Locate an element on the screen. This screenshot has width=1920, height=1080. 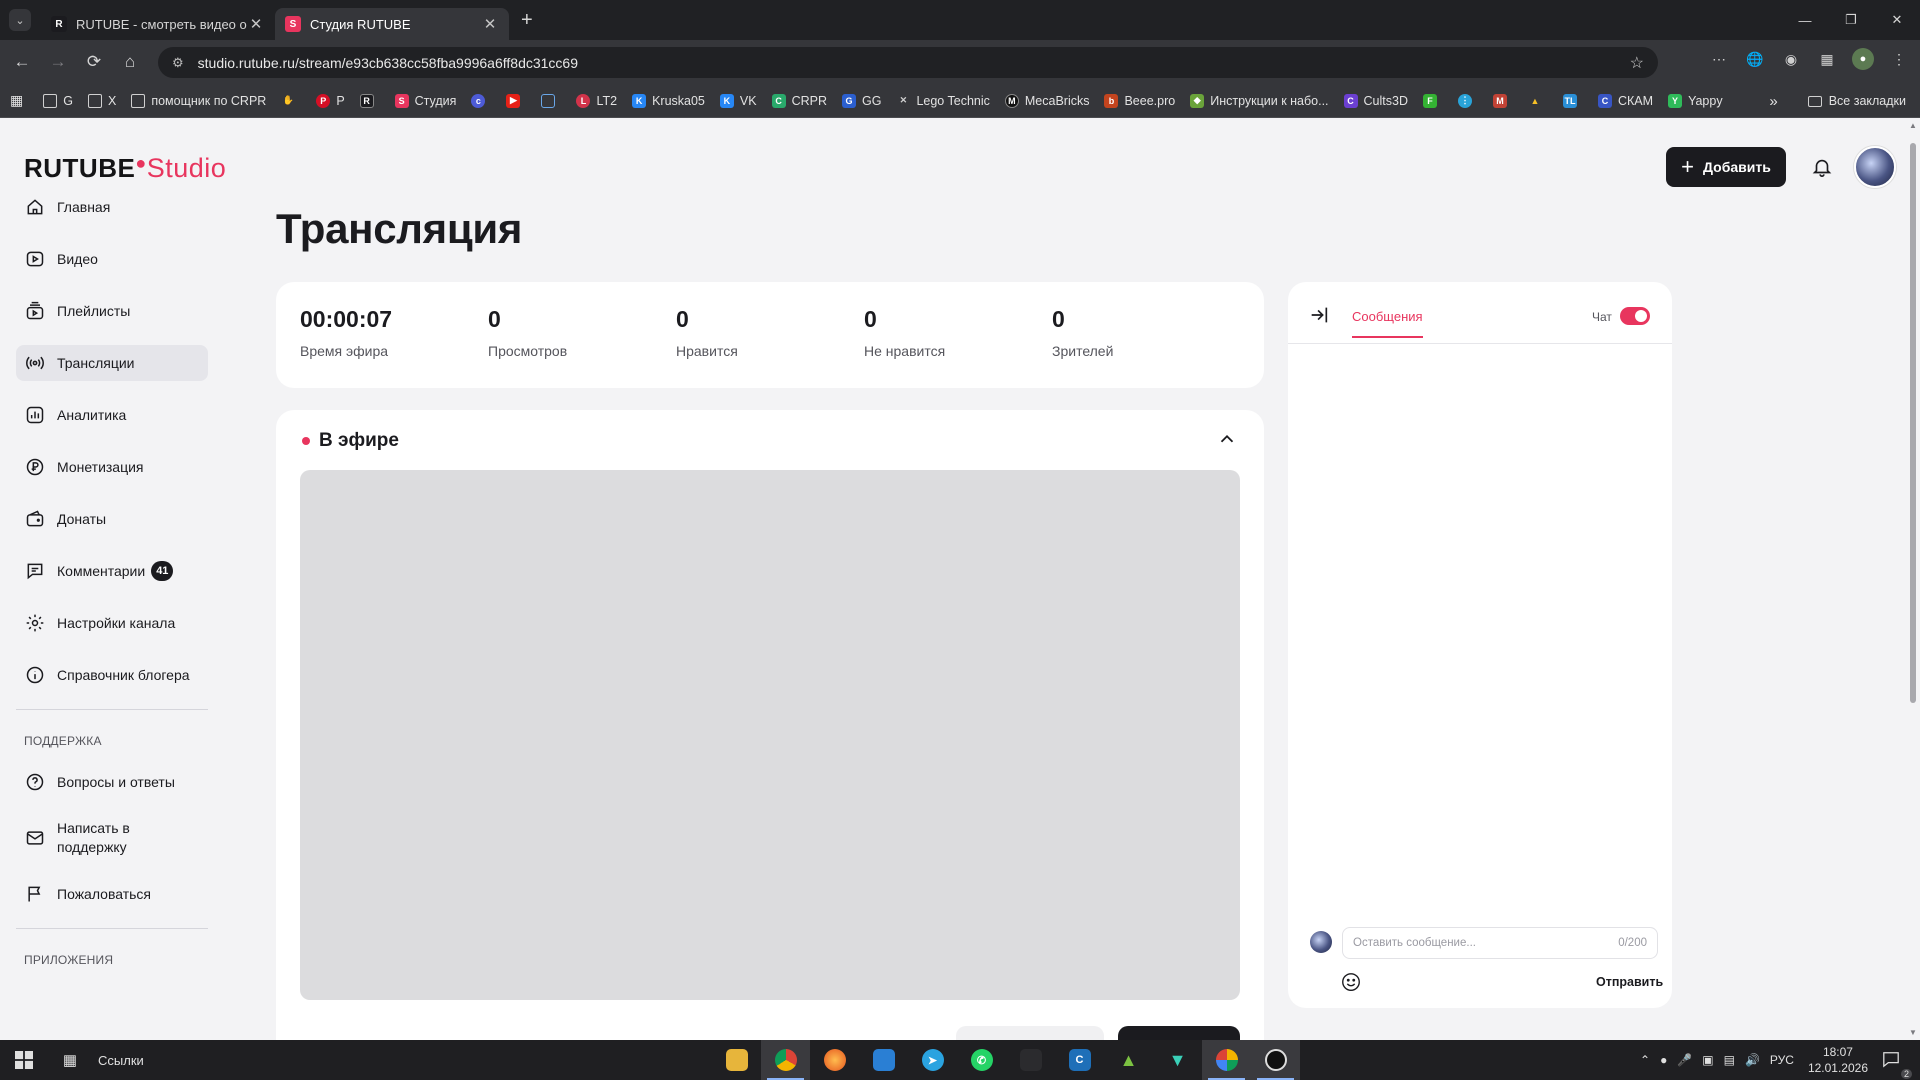
tray-app-icon: ● is located at coordinates (1663, 1060).